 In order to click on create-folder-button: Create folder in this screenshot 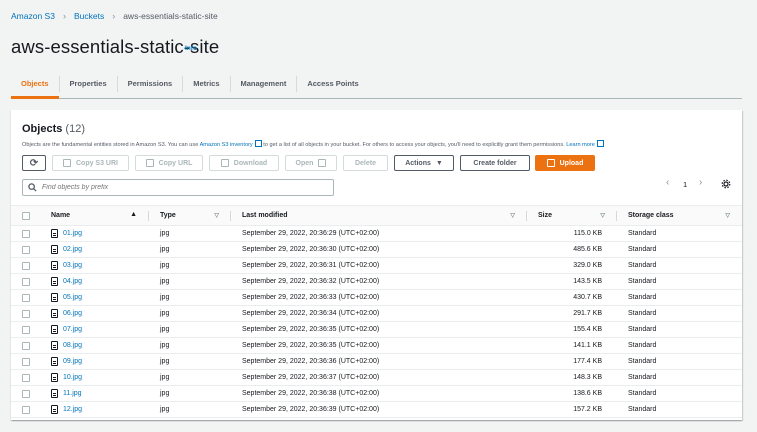, I will do `click(495, 163)`.